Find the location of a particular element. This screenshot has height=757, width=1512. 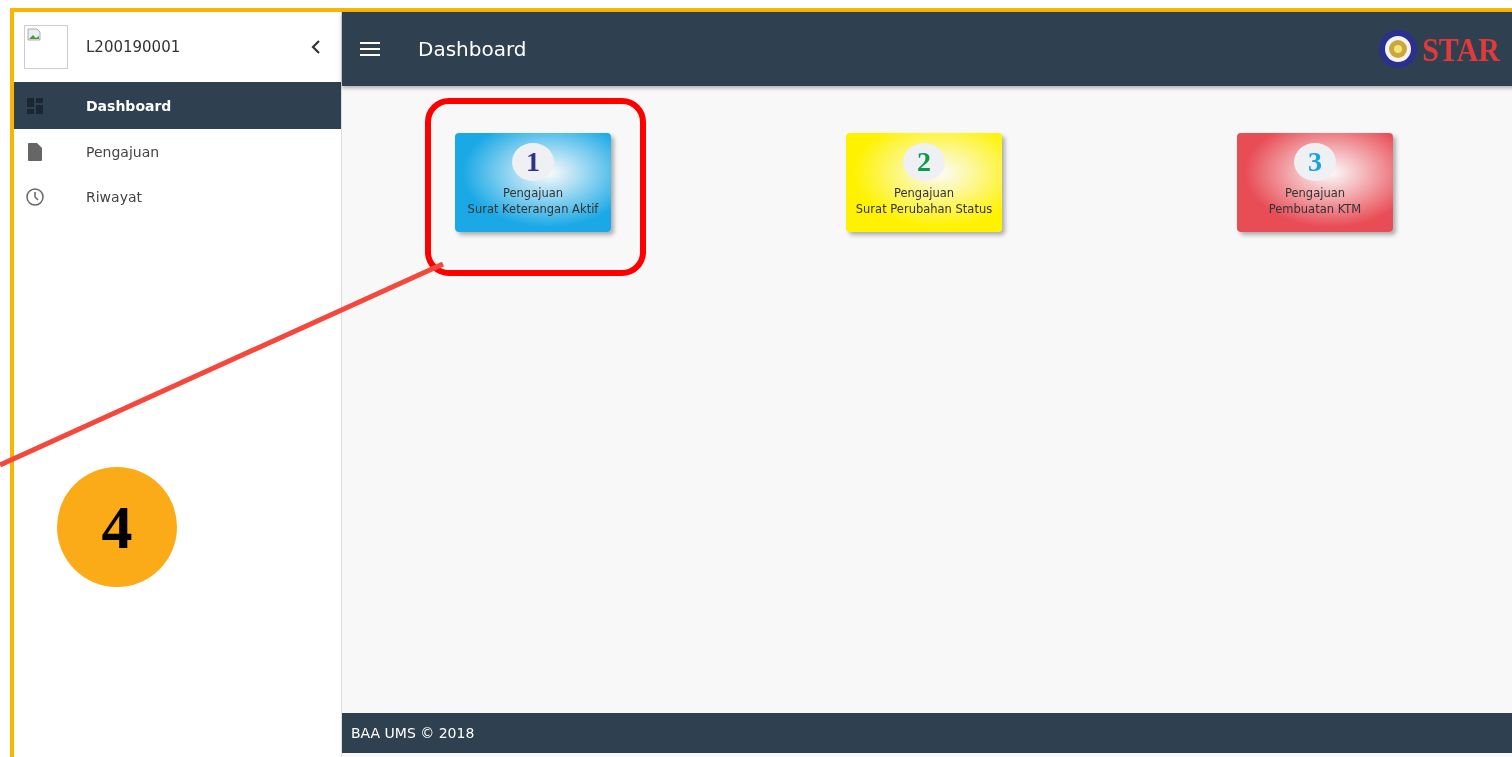

clock-icon is located at coordinates (35, 196).